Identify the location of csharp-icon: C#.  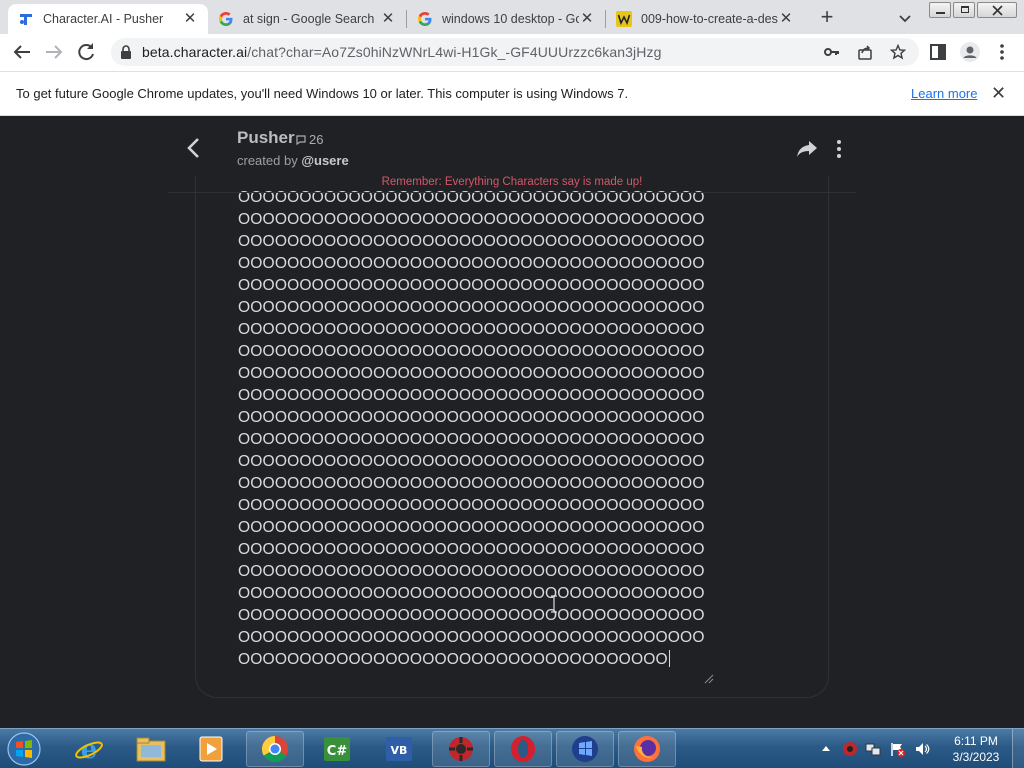
(337, 749).